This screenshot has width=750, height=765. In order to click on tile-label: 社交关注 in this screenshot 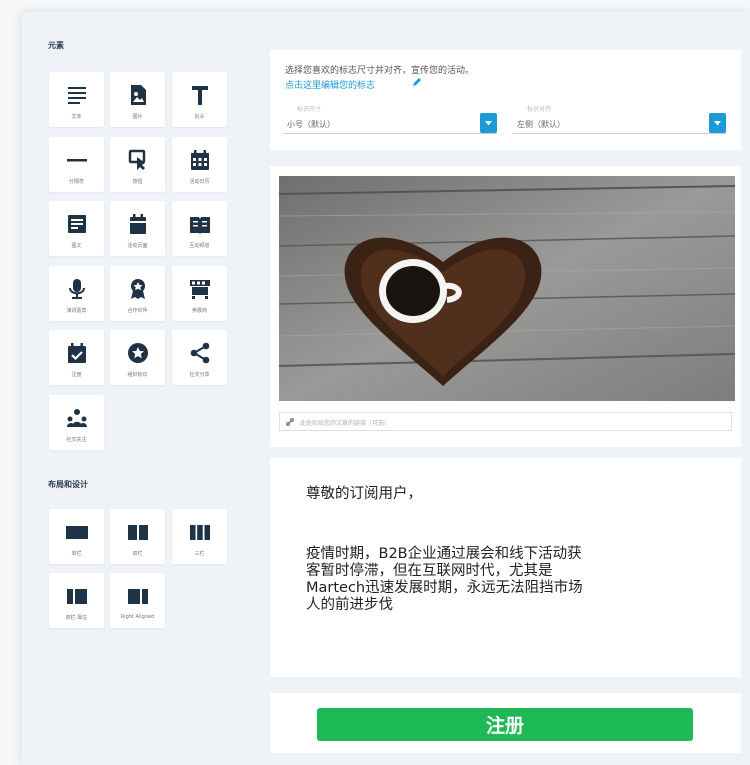, I will do `click(76, 439)`.